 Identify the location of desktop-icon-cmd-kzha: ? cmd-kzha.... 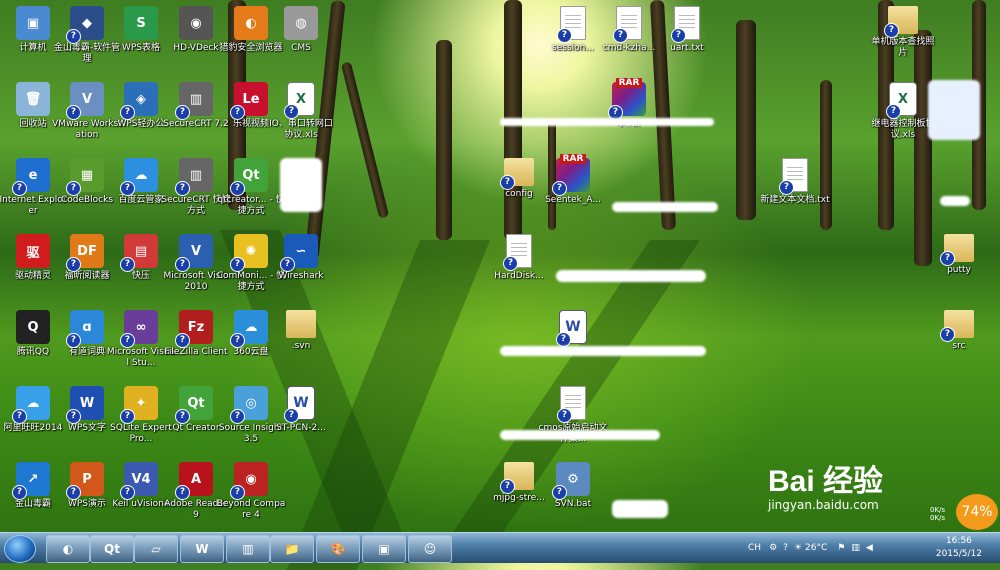
(629, 36).